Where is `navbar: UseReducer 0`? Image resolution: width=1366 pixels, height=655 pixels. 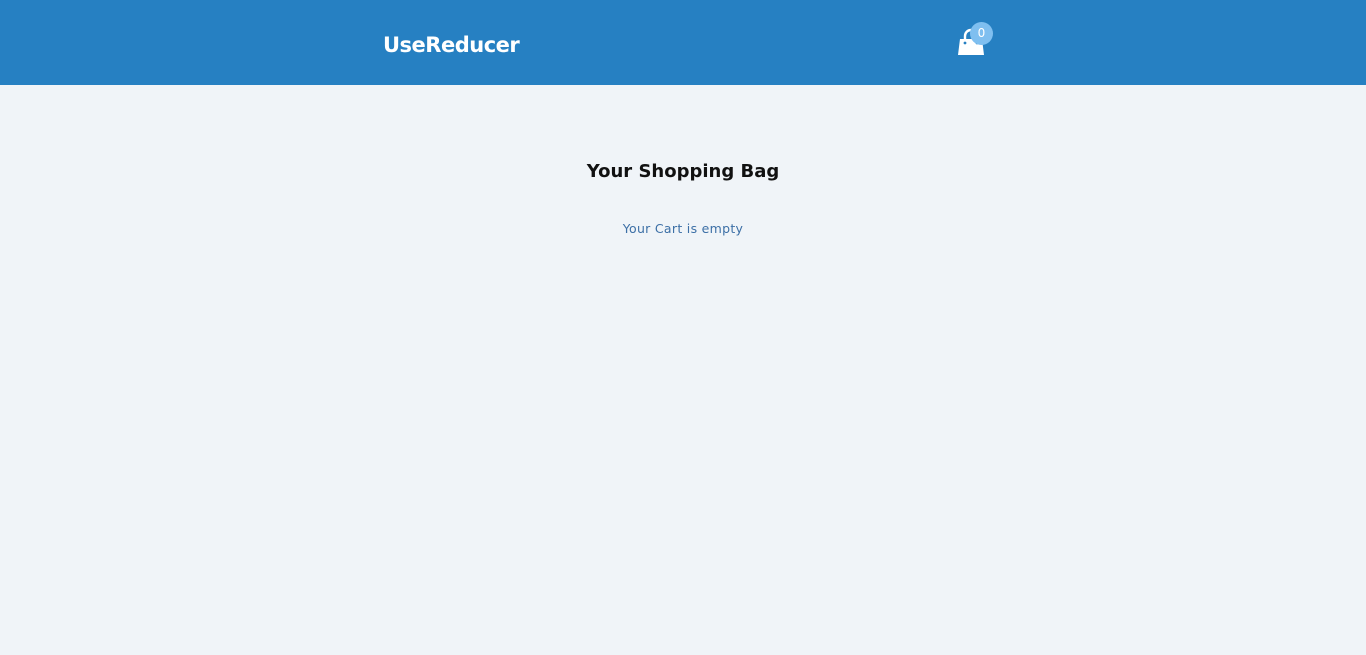
navbar: UseReducer 0 is located at coordinates (683, 42).